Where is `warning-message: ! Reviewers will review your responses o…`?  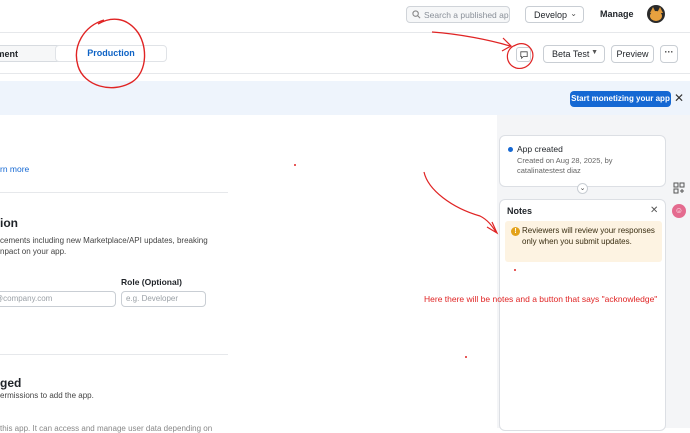
warning-message: ! Reviewers will review your responses o… is located at coordinates (583, 241).